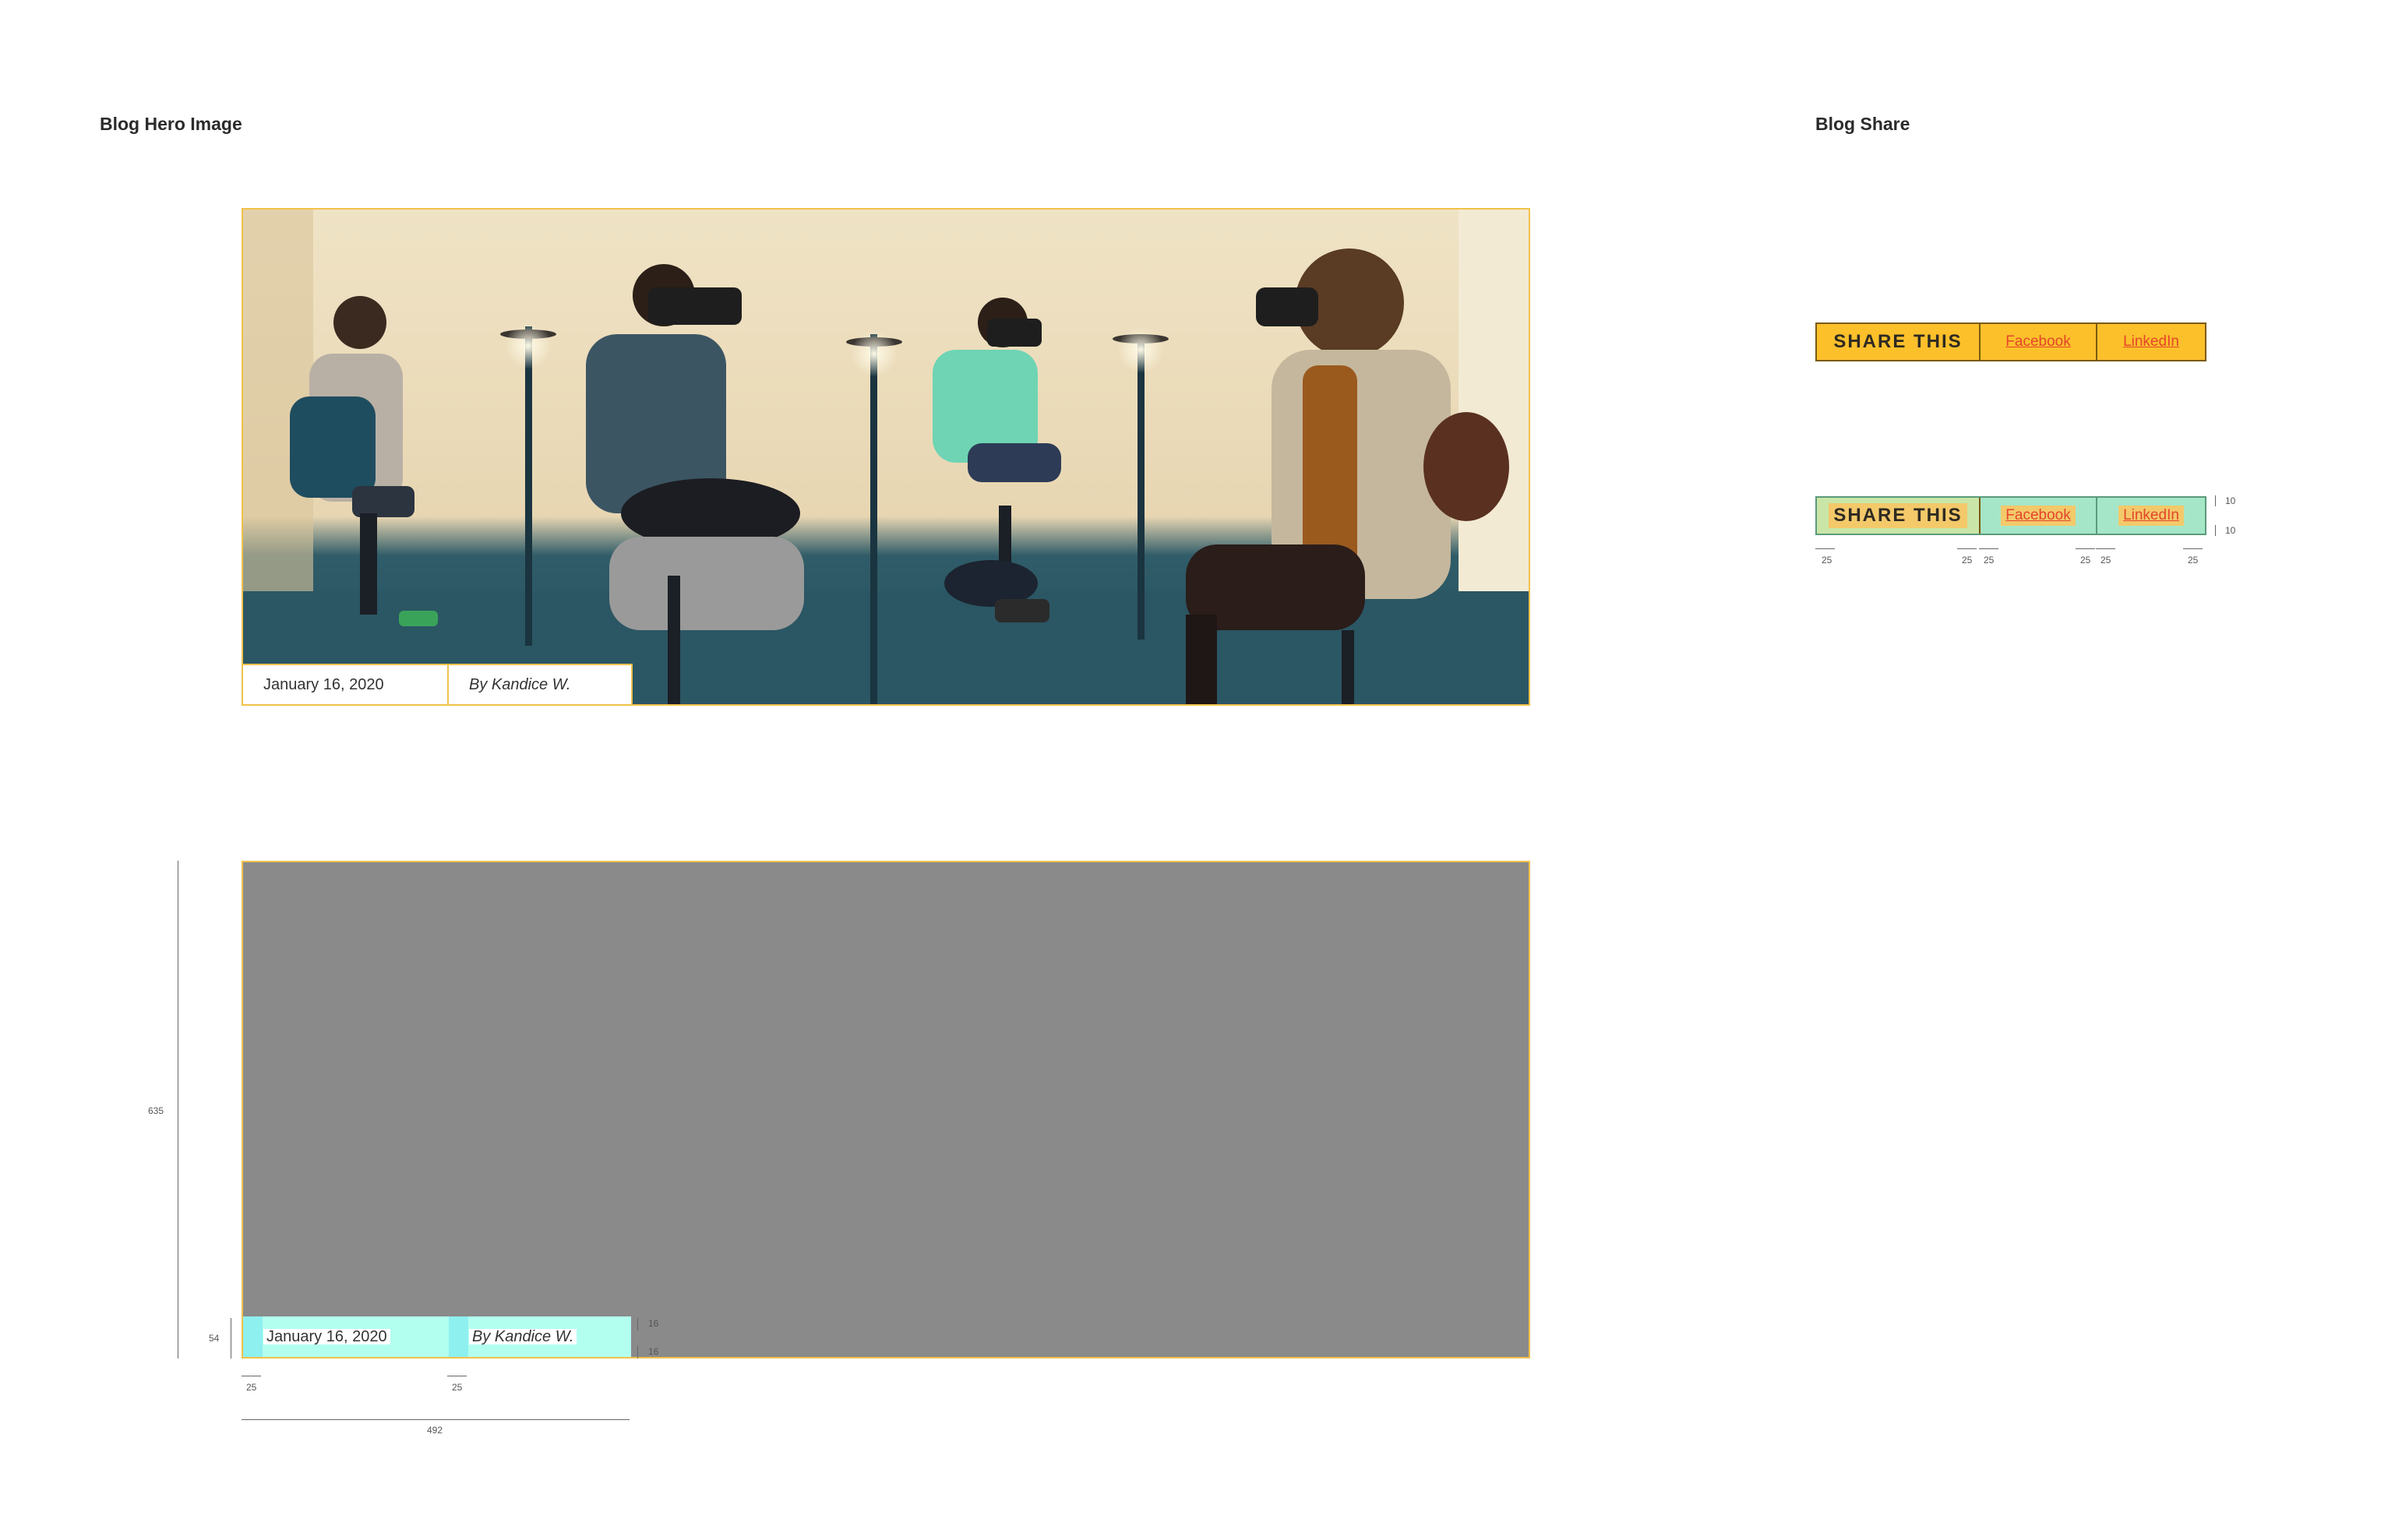 The width and height of the screenshot is (2395, 1540). Describe the element at coordinates (156, 1110) in the screenshot. I see `hero-height-label: 635` at that location.